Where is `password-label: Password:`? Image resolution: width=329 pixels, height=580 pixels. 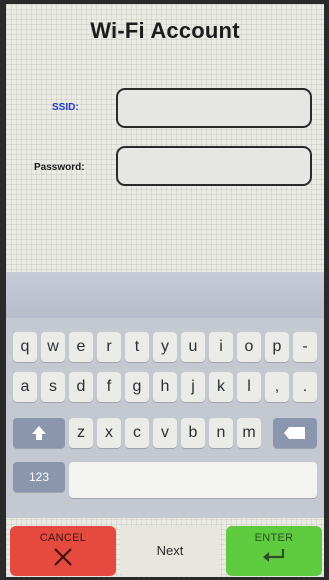
password-label: Password: is located at coordinates (59, 167).